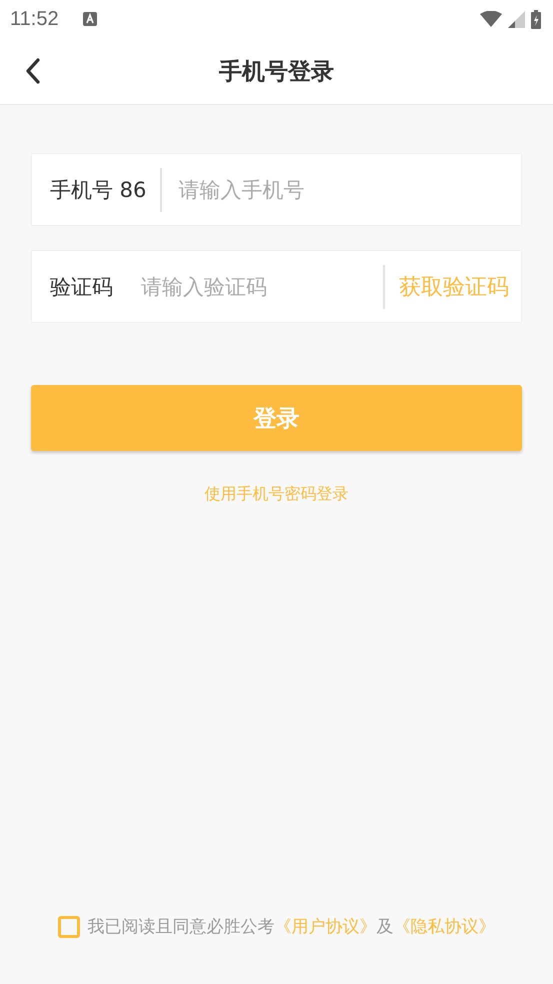 The image size is (553, 984). I want to click on agreement-link: 《用户协议》, so click(325, 927).